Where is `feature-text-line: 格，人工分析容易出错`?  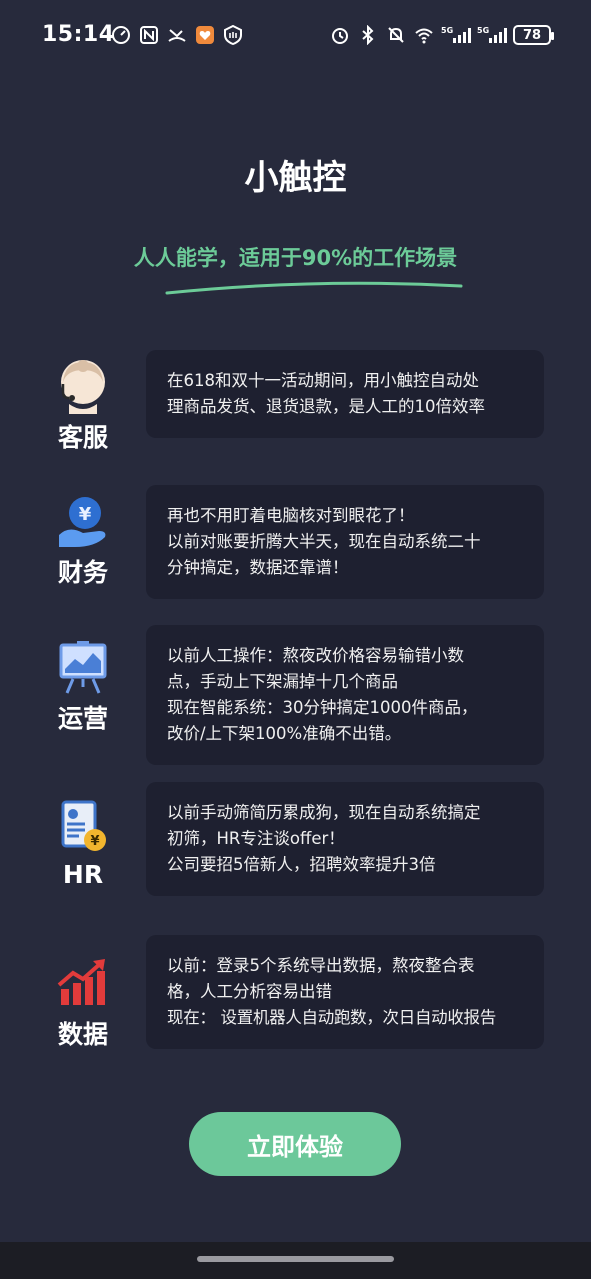
feature-text-line: 格，人工分析容易出错 is located at coordinates (249, 991).